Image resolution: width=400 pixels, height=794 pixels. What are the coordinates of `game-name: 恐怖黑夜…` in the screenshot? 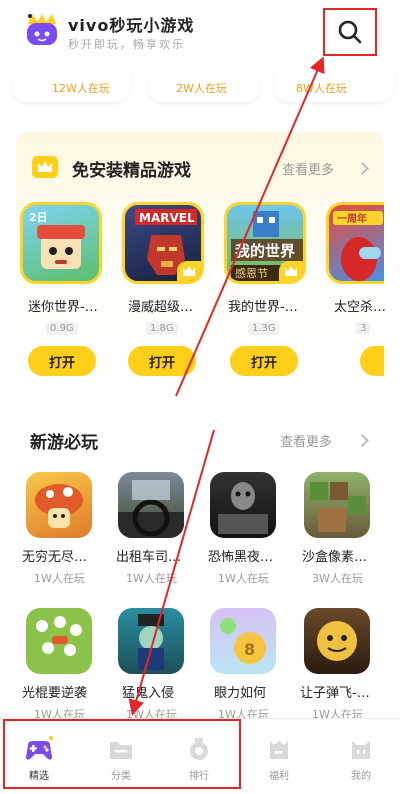 It's located at (241, 557).